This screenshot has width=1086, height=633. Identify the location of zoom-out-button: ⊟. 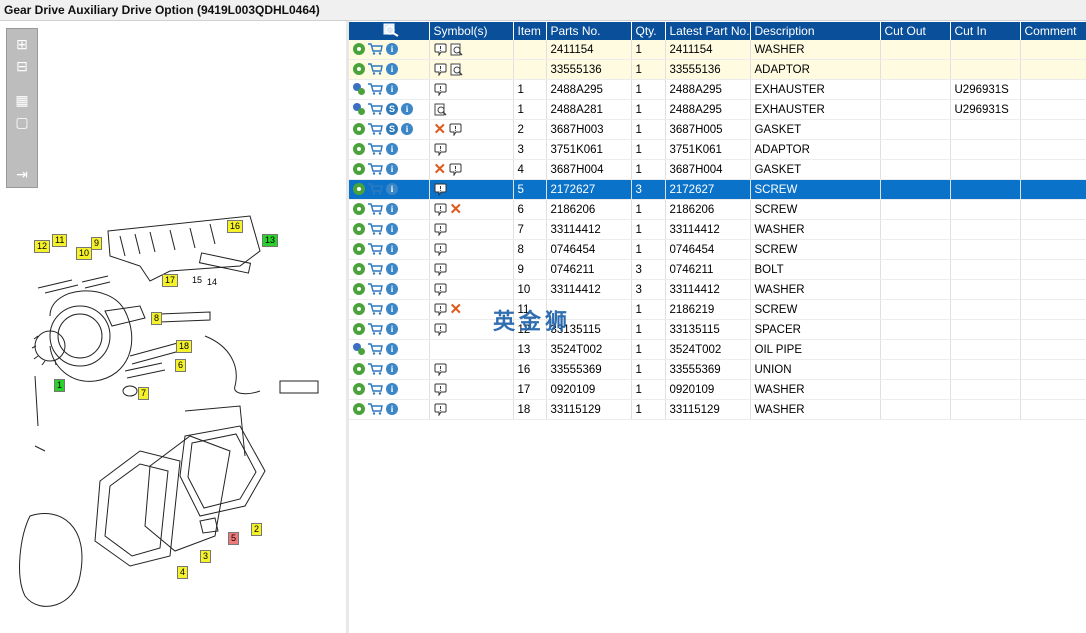
(22, 66).